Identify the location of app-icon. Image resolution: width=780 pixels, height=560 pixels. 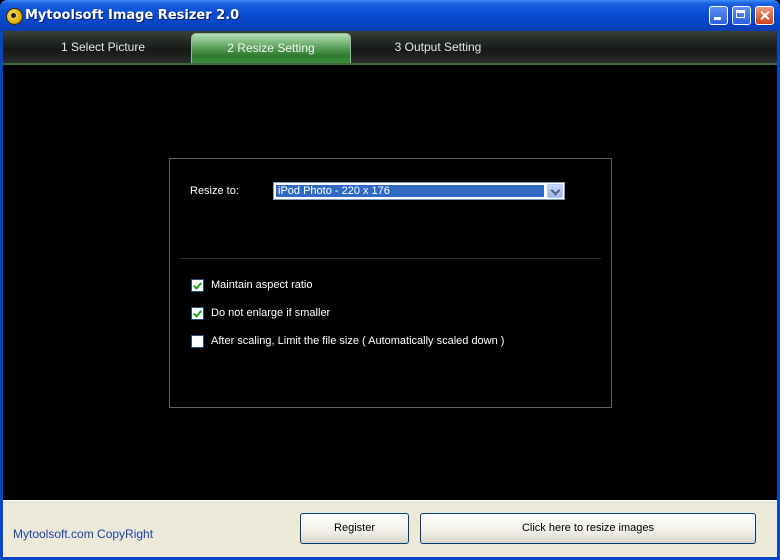
(14, 16).